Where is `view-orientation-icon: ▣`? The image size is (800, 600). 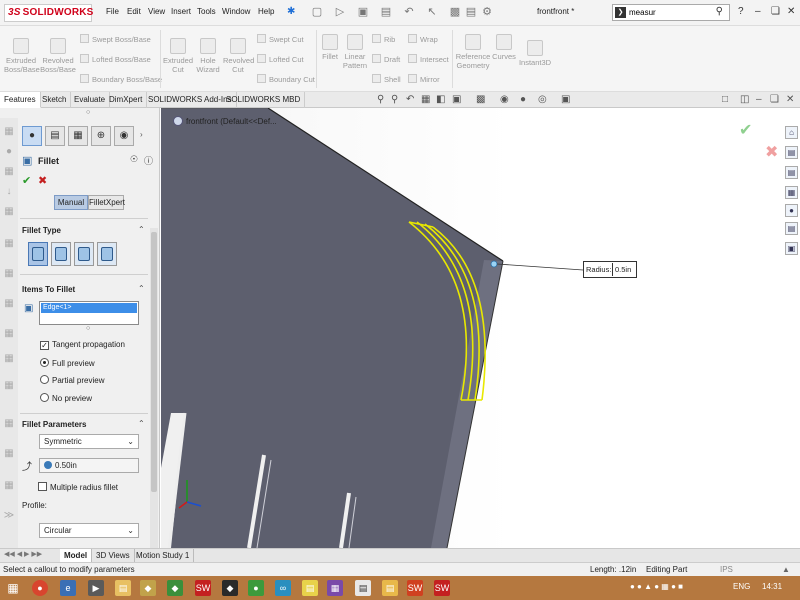
view-orientation-icon: ▣ is located at coordinates (456, 99).